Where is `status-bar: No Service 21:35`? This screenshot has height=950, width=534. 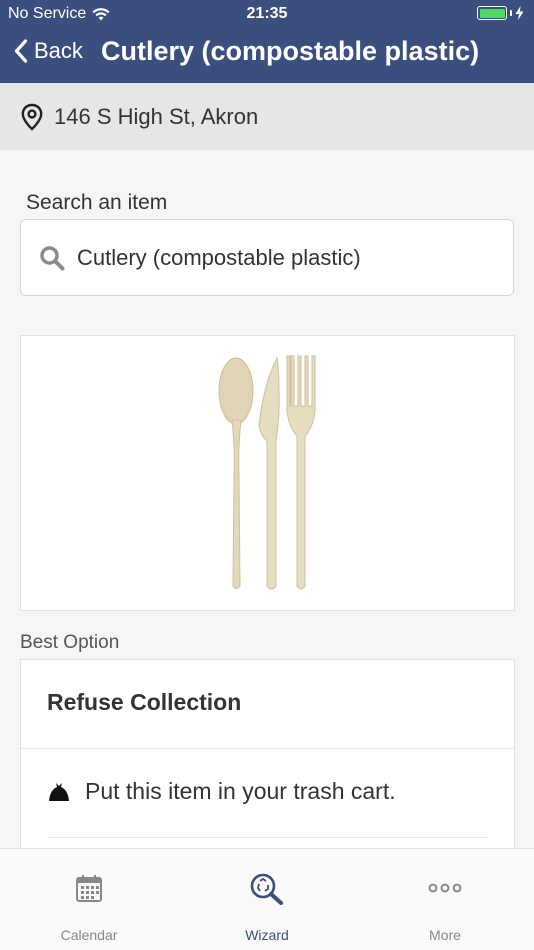
status-bar: No Service 21:35 is located at coordinates (267, 14).